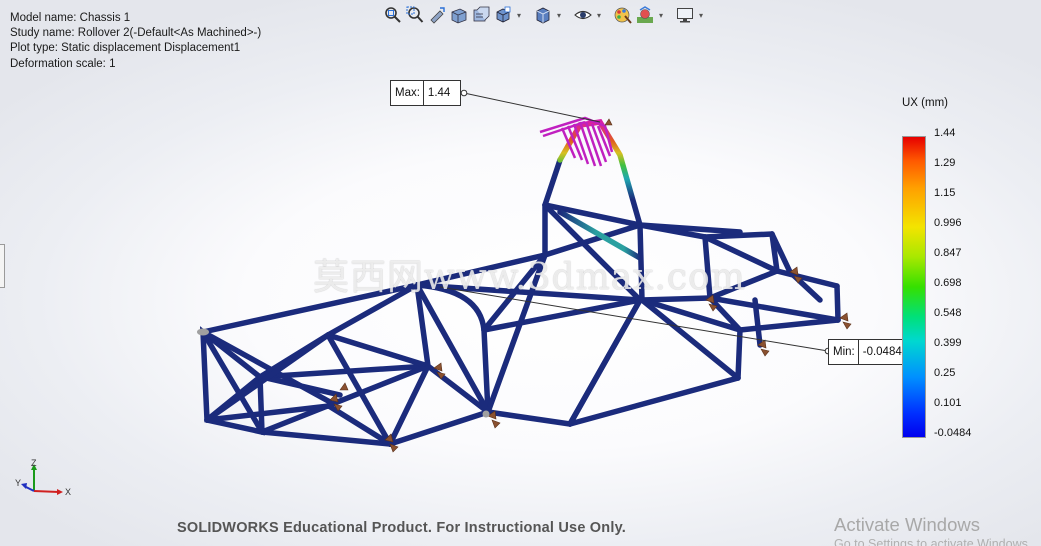 This screenshot has height=546, width=1041. What do you see at coordinates (948, 283) in the screenshot?
I see `legend-tick: 0.698` at bounding box center [948, 283].